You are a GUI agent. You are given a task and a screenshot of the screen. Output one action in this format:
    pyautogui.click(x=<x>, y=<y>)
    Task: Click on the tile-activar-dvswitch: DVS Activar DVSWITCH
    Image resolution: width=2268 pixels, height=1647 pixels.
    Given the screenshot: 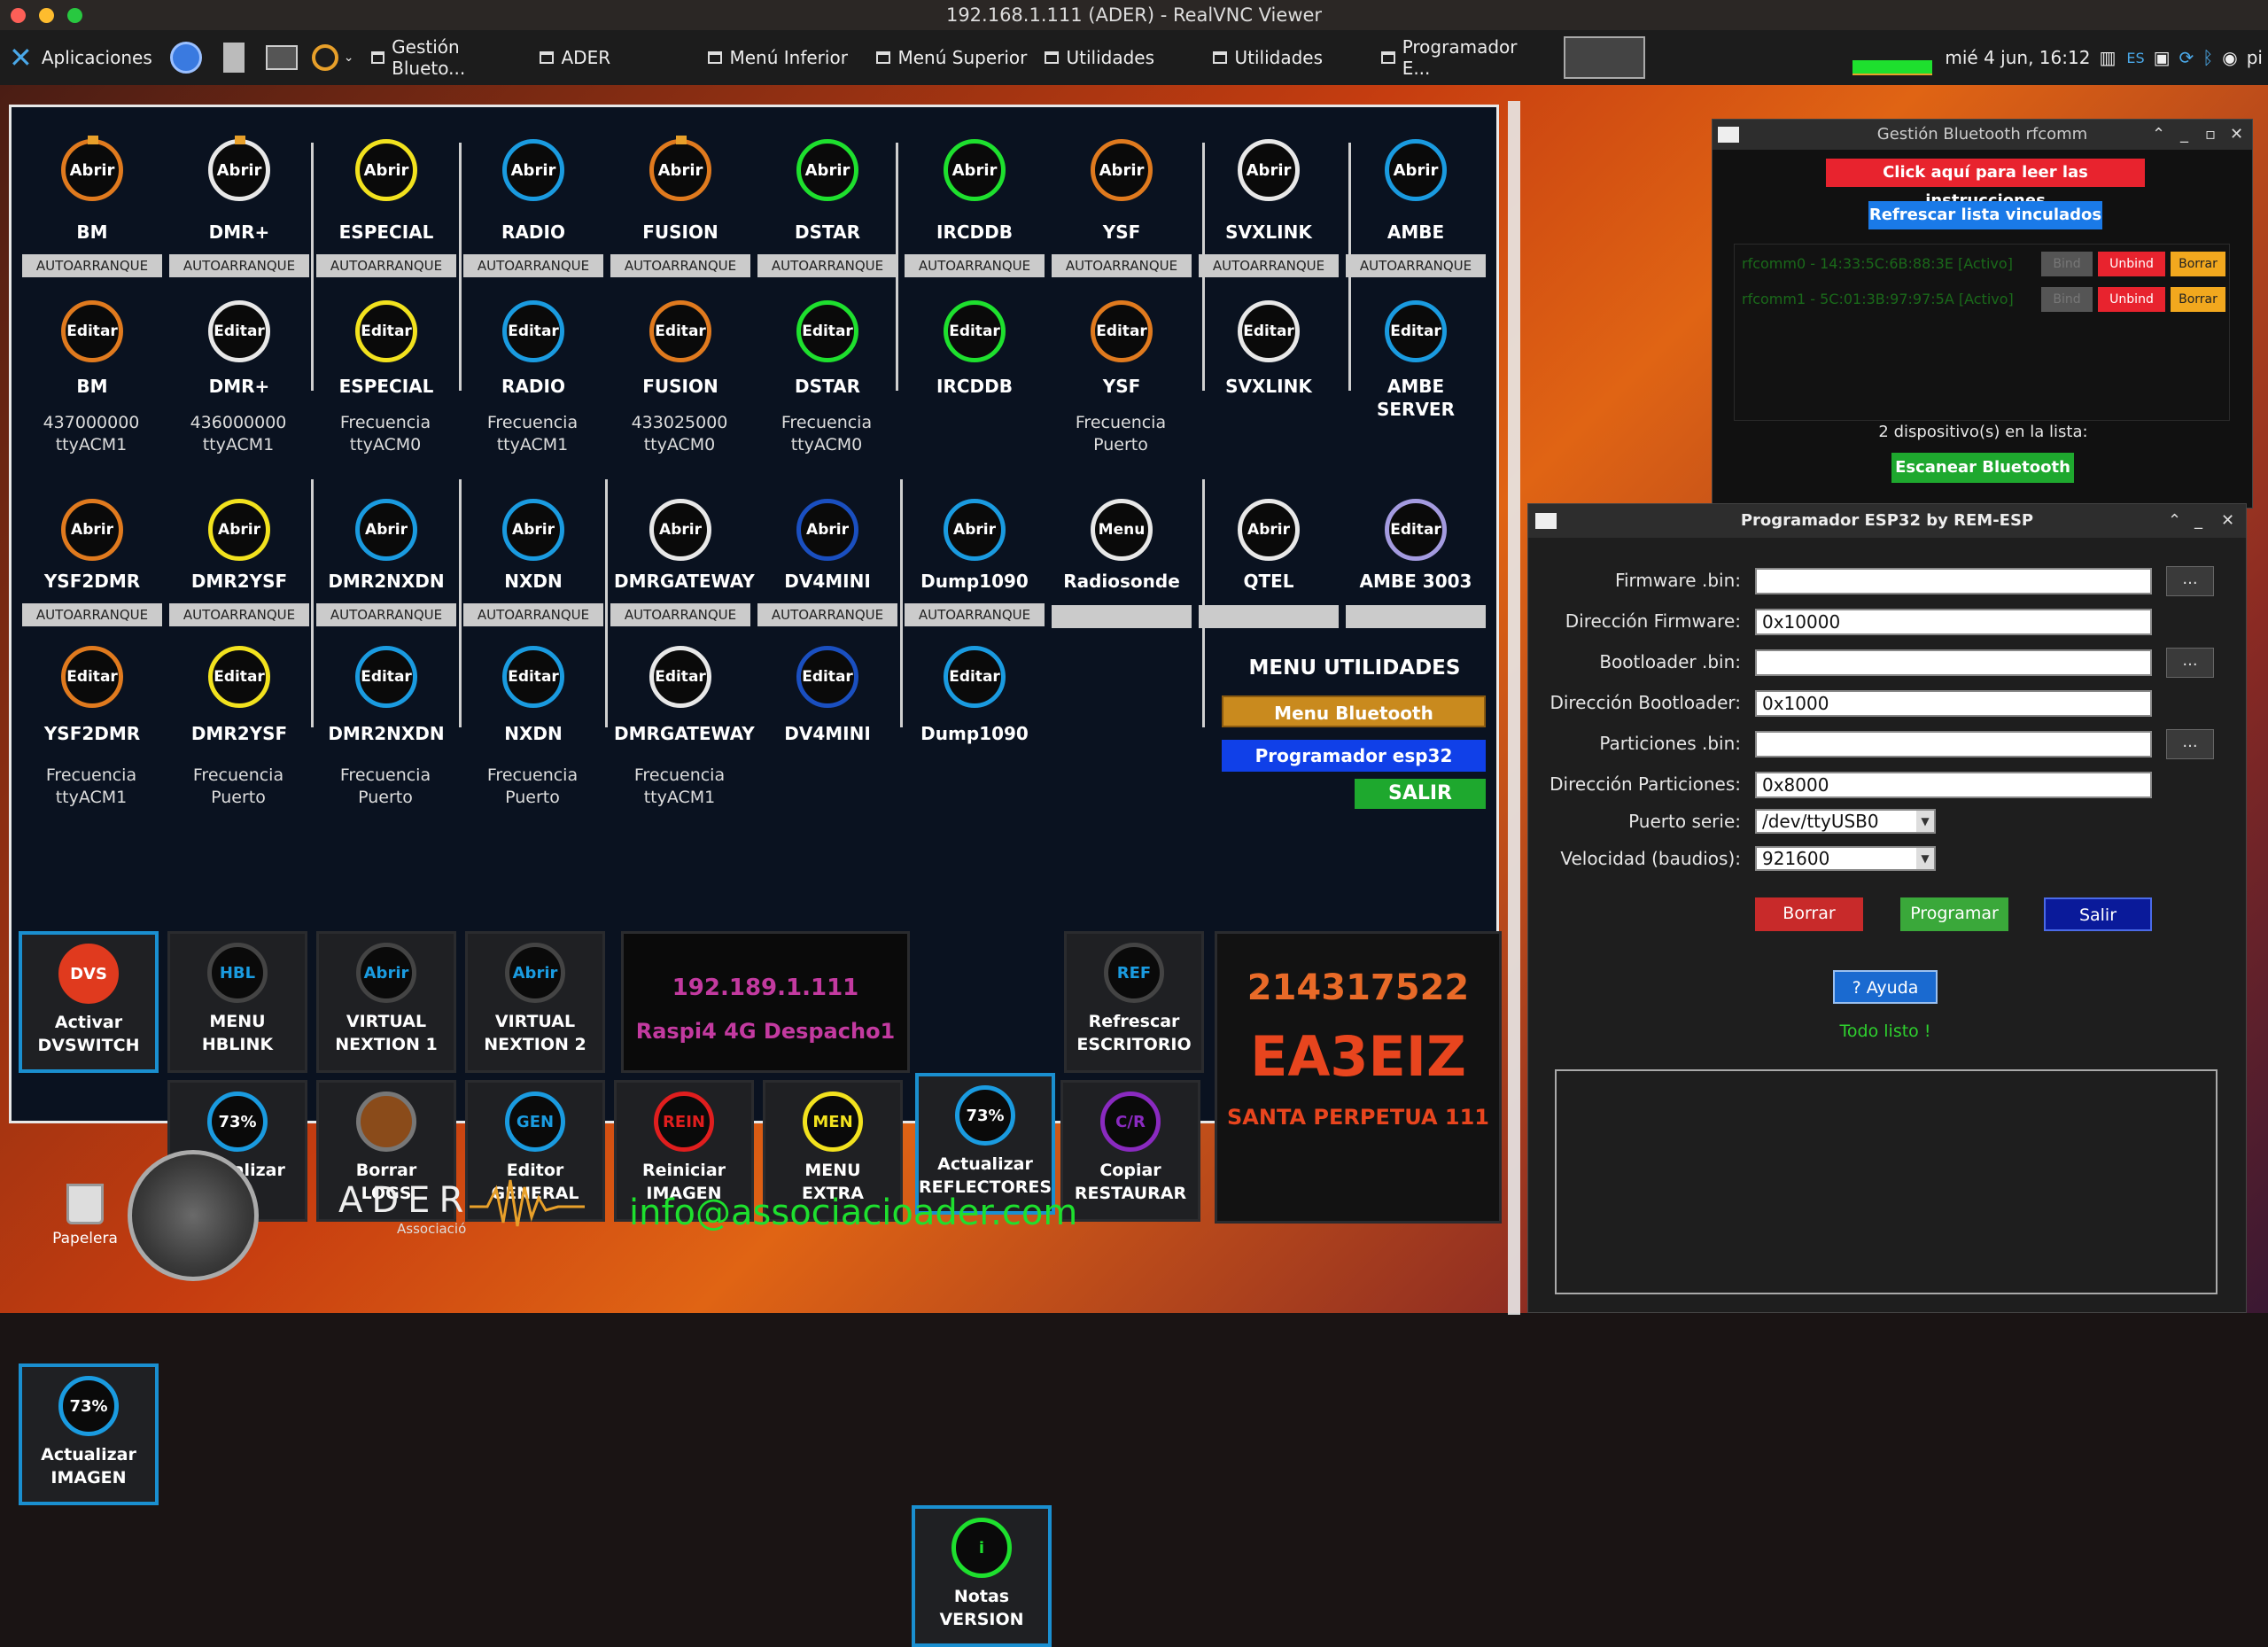 What is the action you would take?
    pyautogui.click(x=89, y=1002)
    